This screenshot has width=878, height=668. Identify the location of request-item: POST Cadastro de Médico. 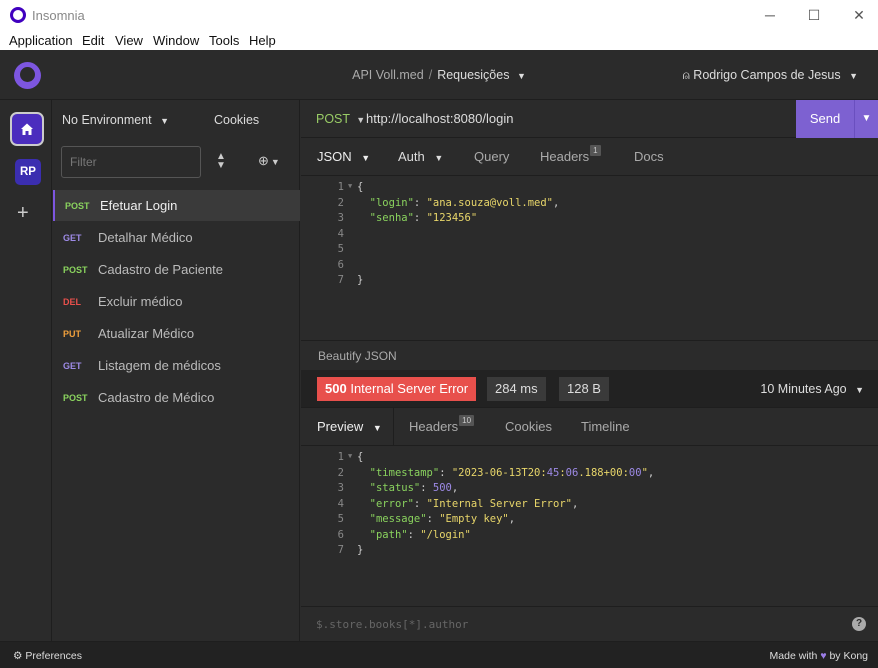
(176, 397).